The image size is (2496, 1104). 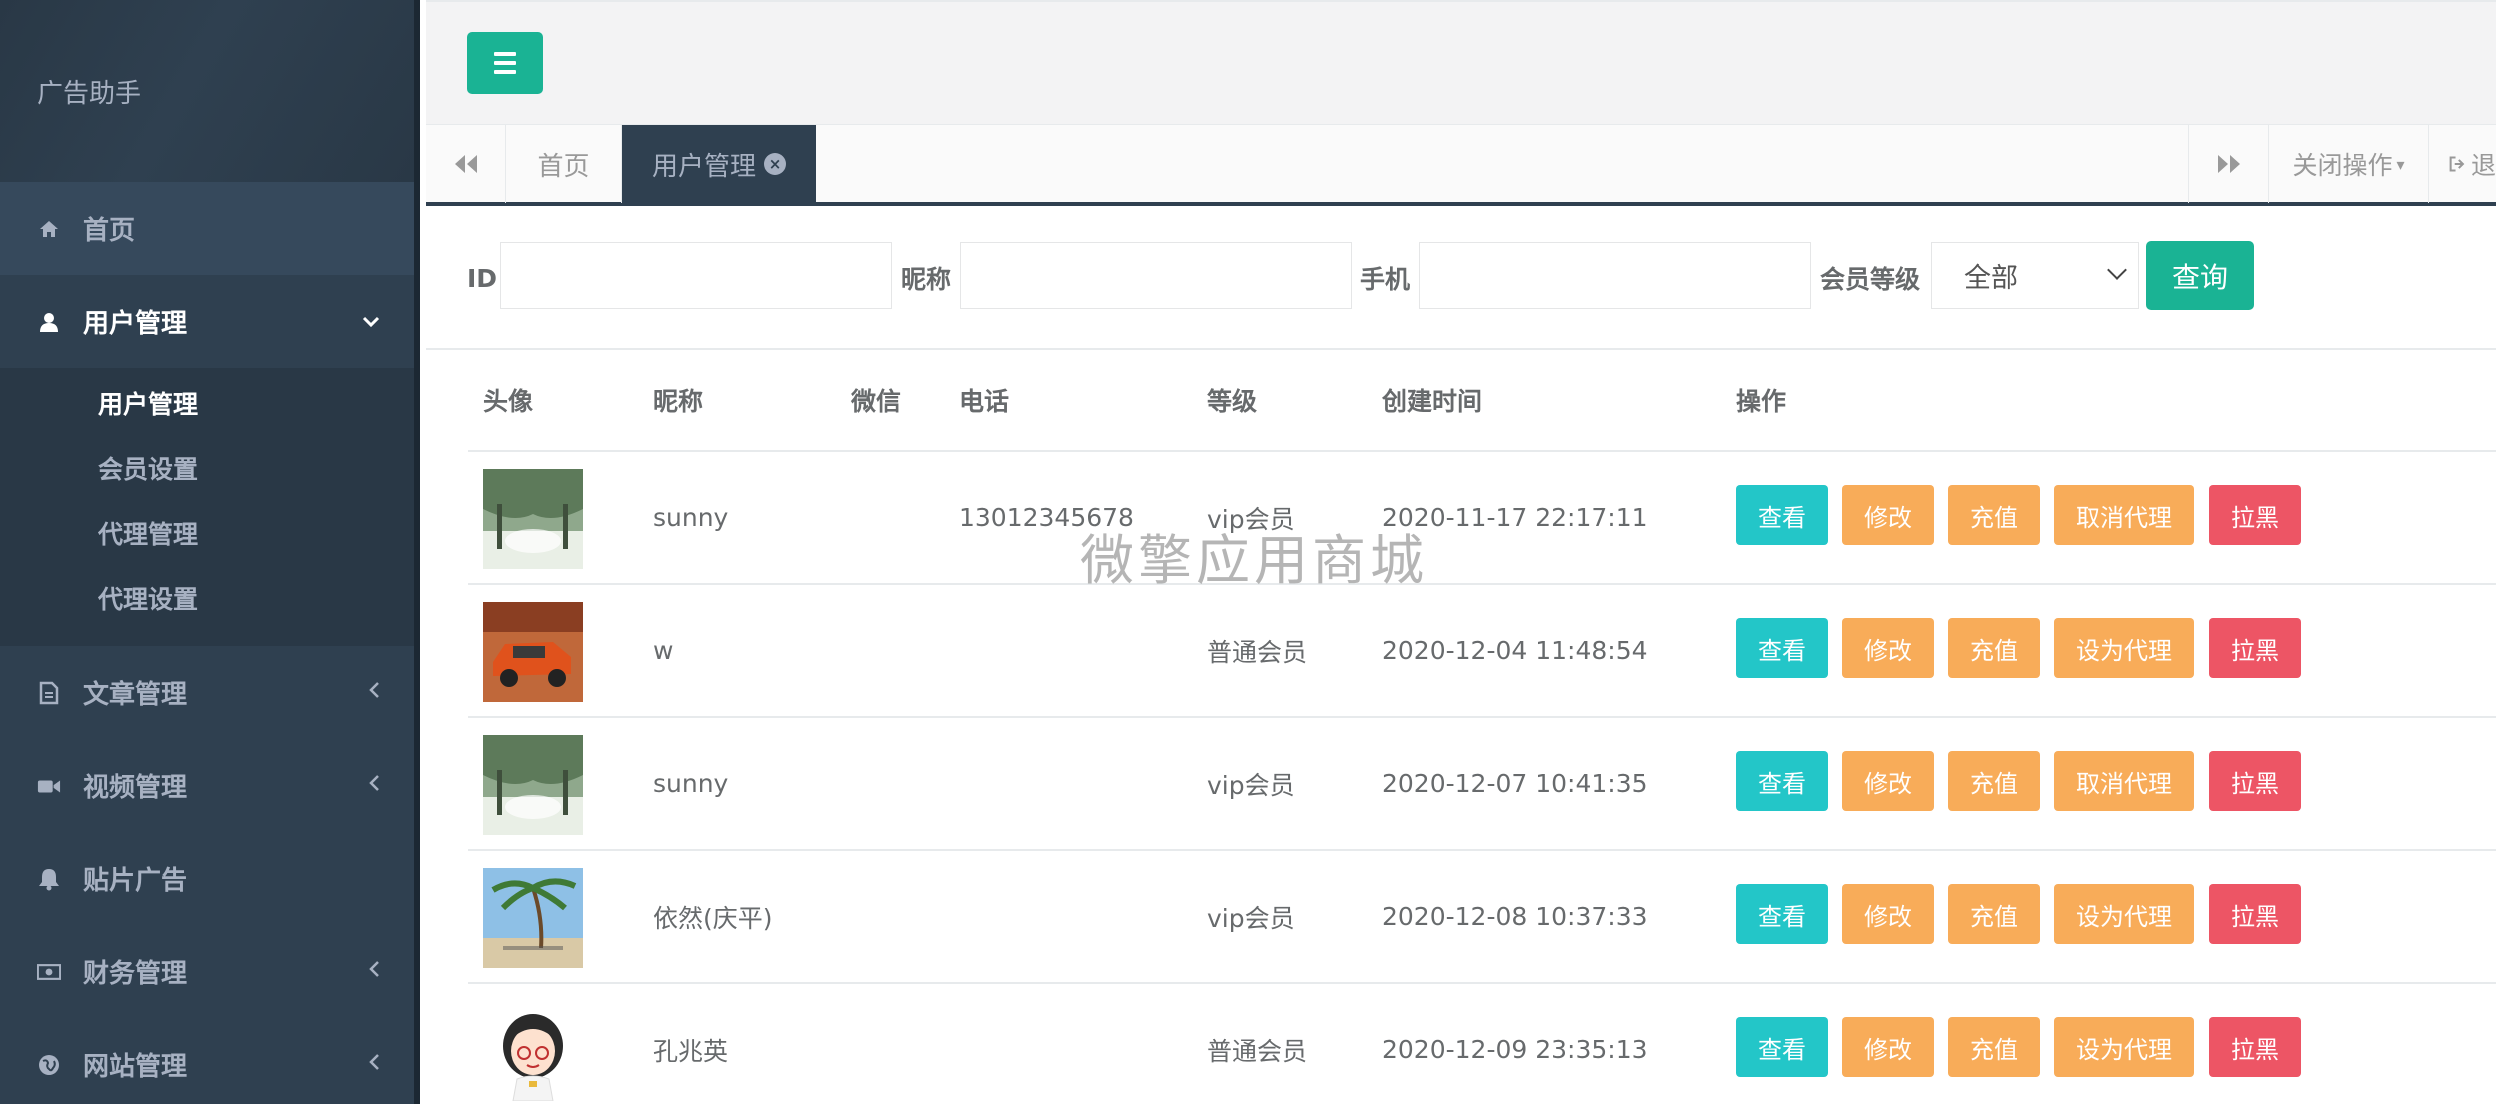 I want to click on tab-user-management: 用户管理 ×, so click(x=719, y=164).